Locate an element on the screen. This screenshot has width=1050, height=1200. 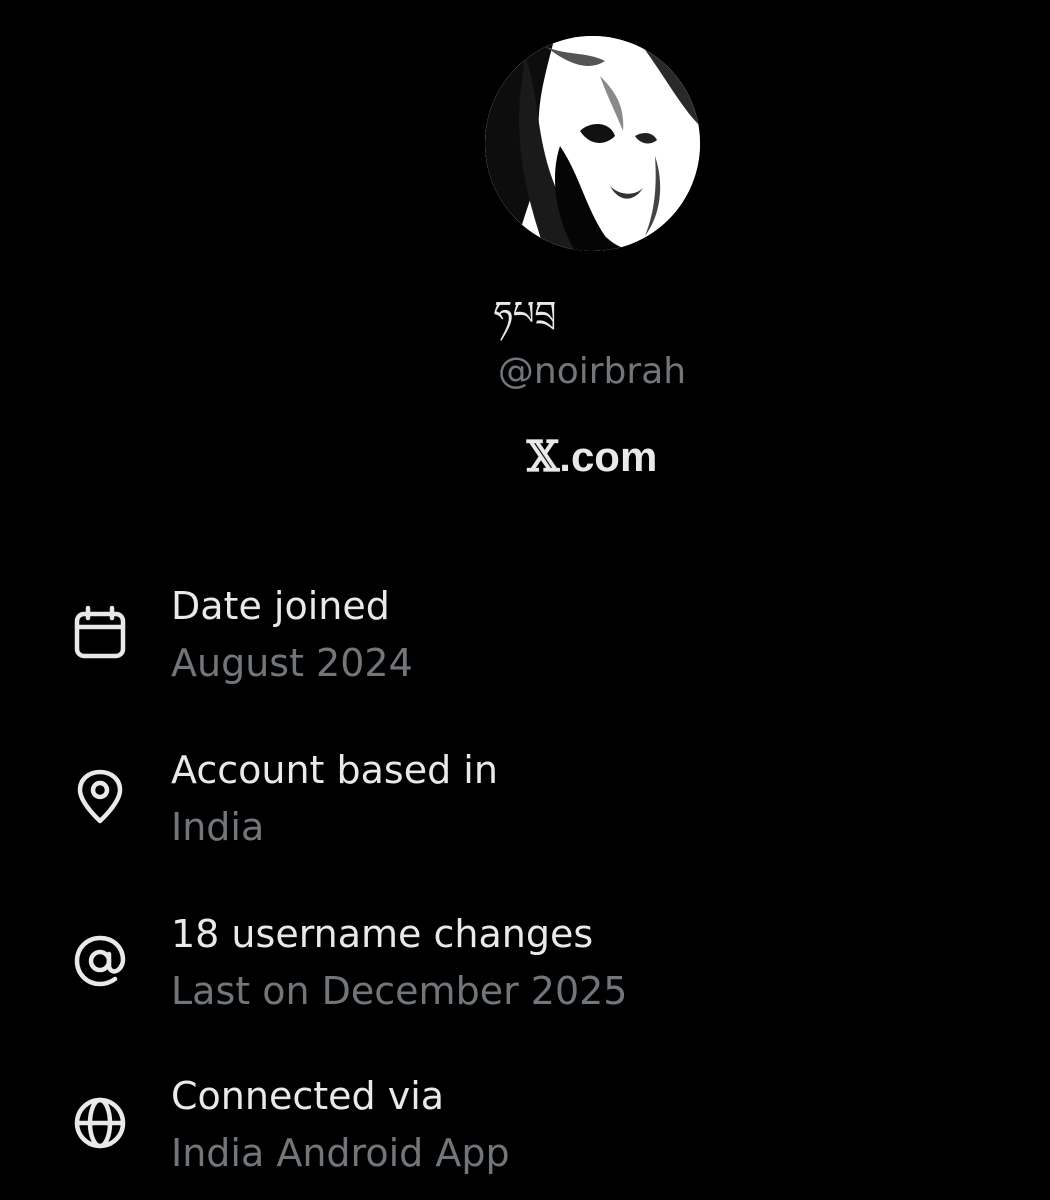
avatar is located at coordinates (592, 143).